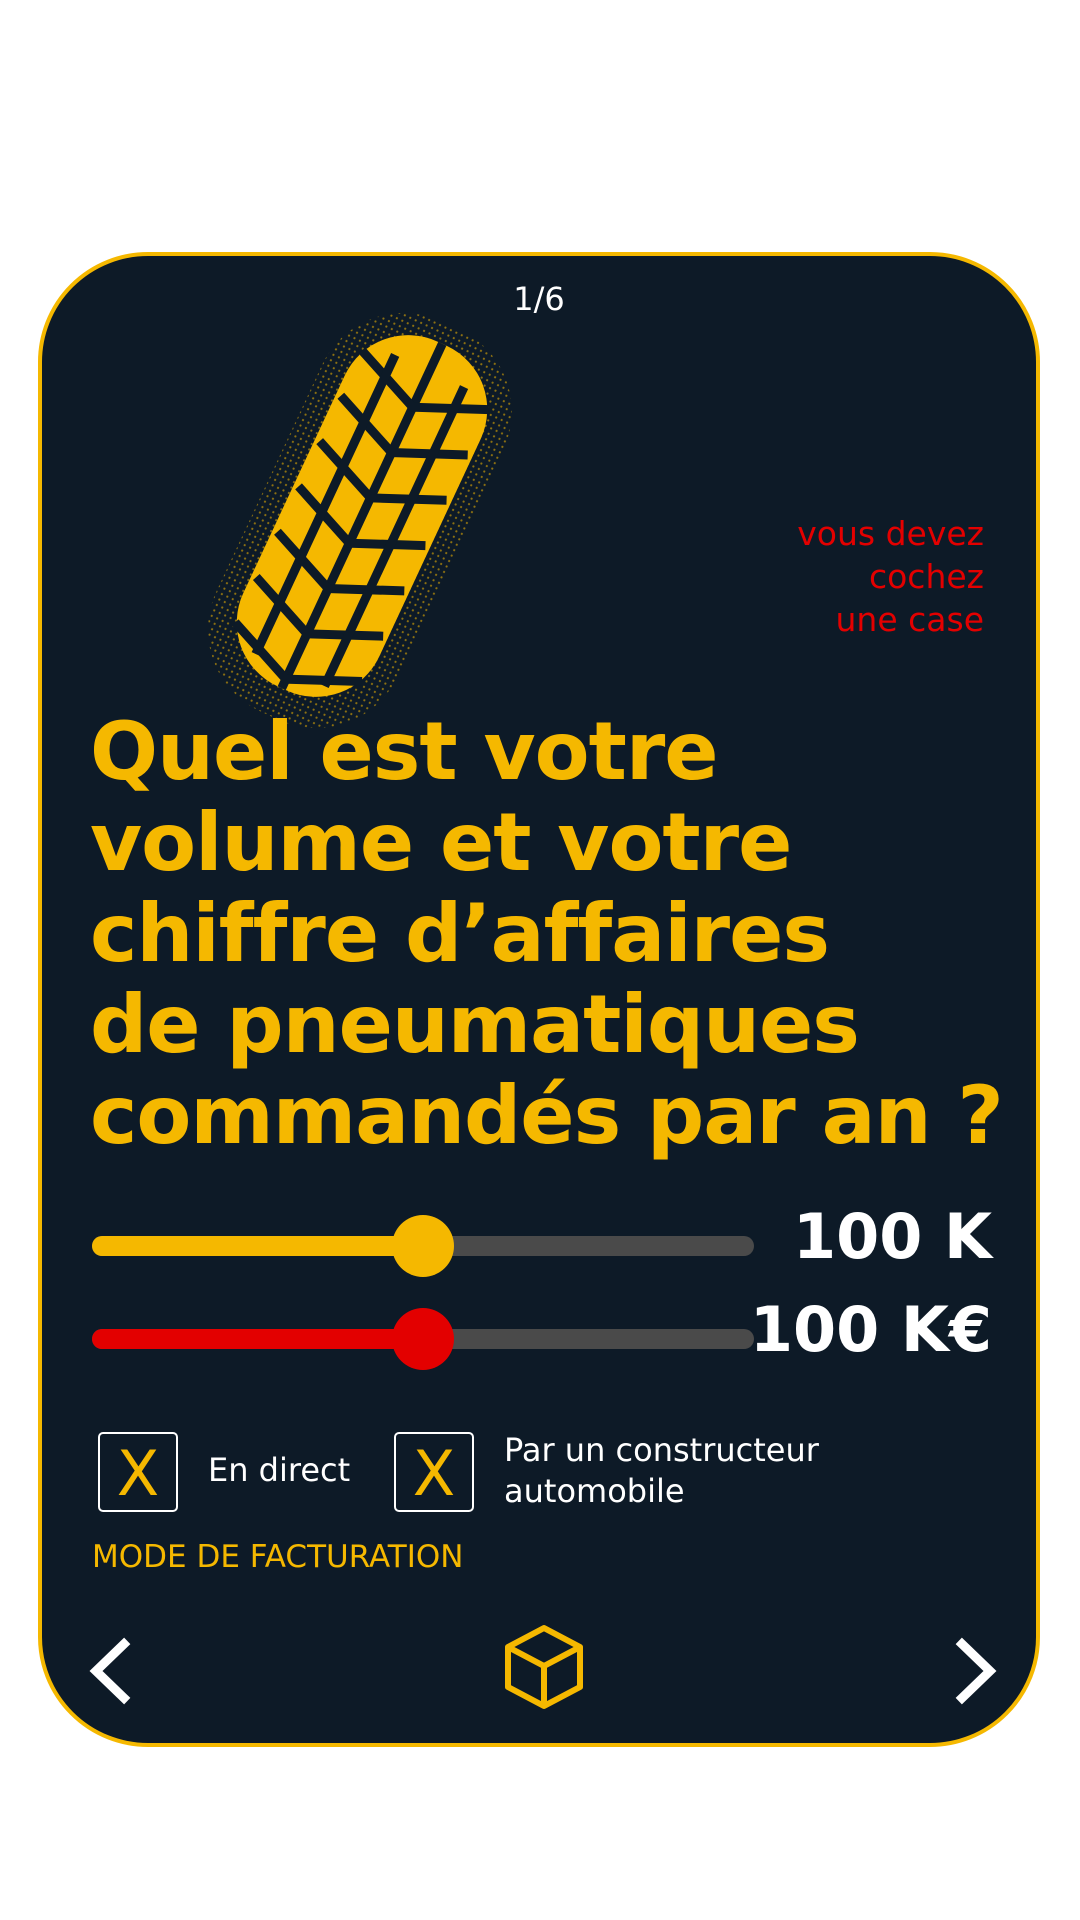 This screenshot has height=1920, width=1080. I want to click on hint-line: vous devez, so click(890, 533).